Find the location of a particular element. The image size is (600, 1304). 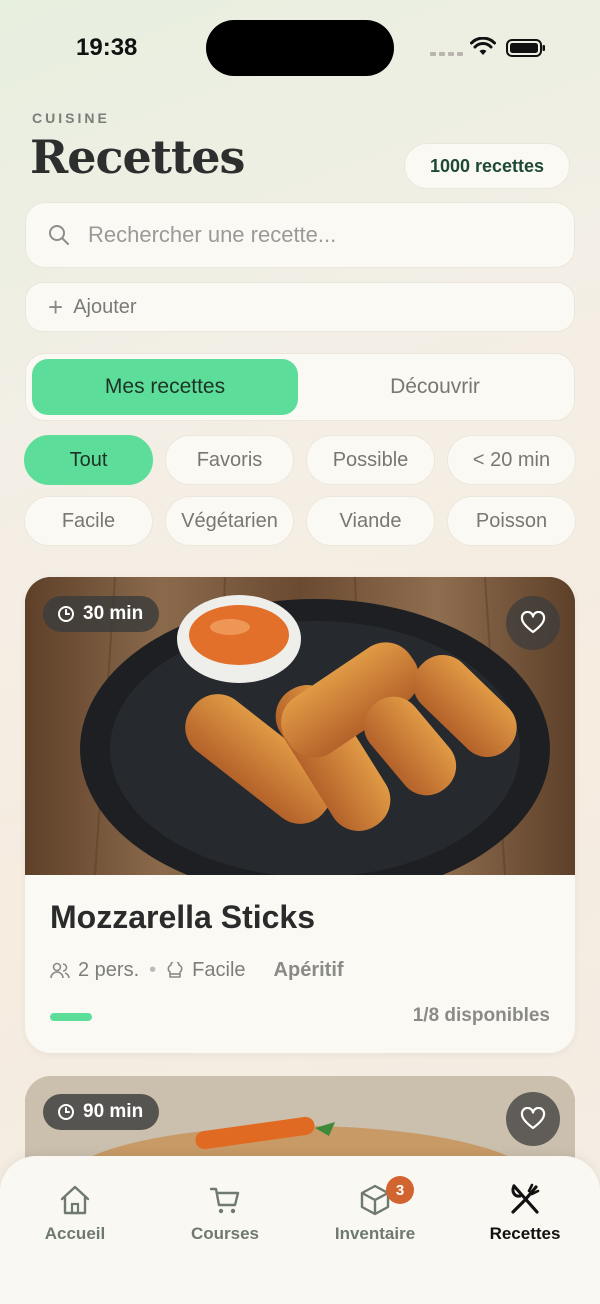

filter-chip-meat: Viande is located at coordinates (370, 521).